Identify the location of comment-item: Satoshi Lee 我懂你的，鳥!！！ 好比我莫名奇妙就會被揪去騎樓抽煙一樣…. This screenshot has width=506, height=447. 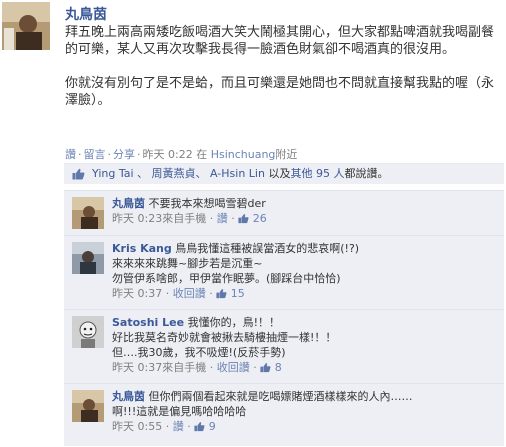
(284, 346).